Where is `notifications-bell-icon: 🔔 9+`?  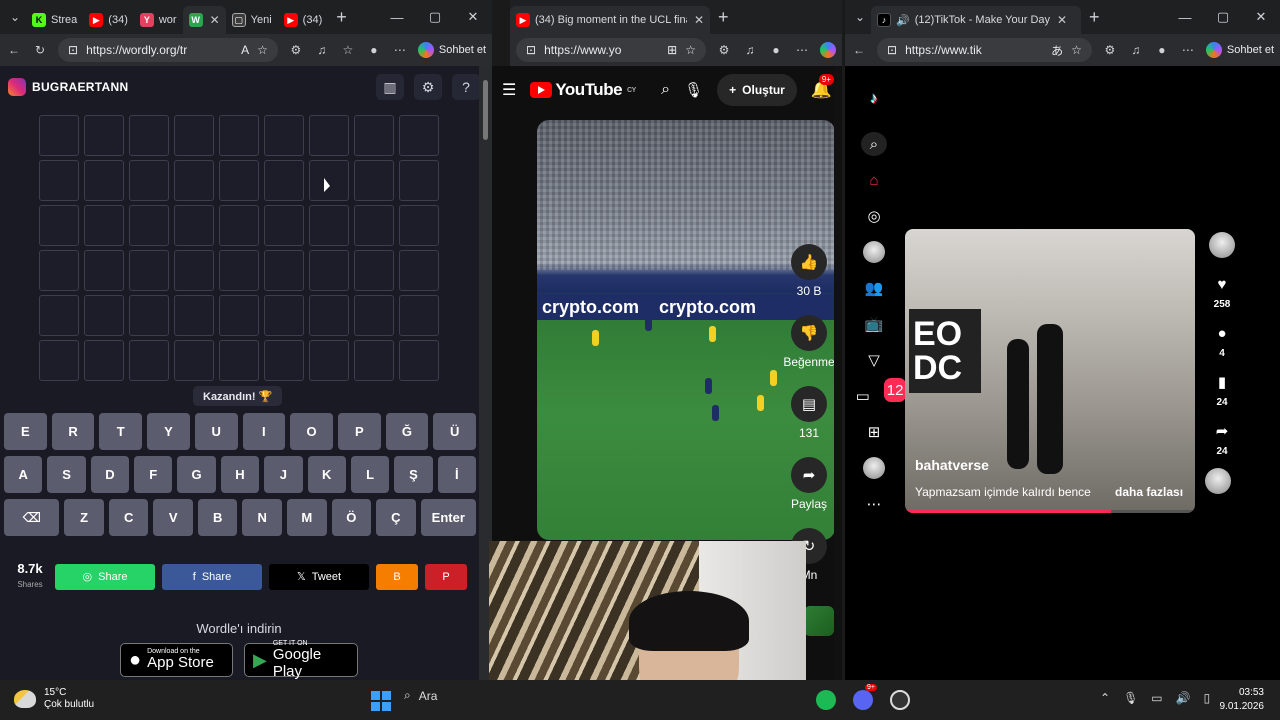 notifications-bell-icon: 🔔 9+ is located at coordinates (822, 87).